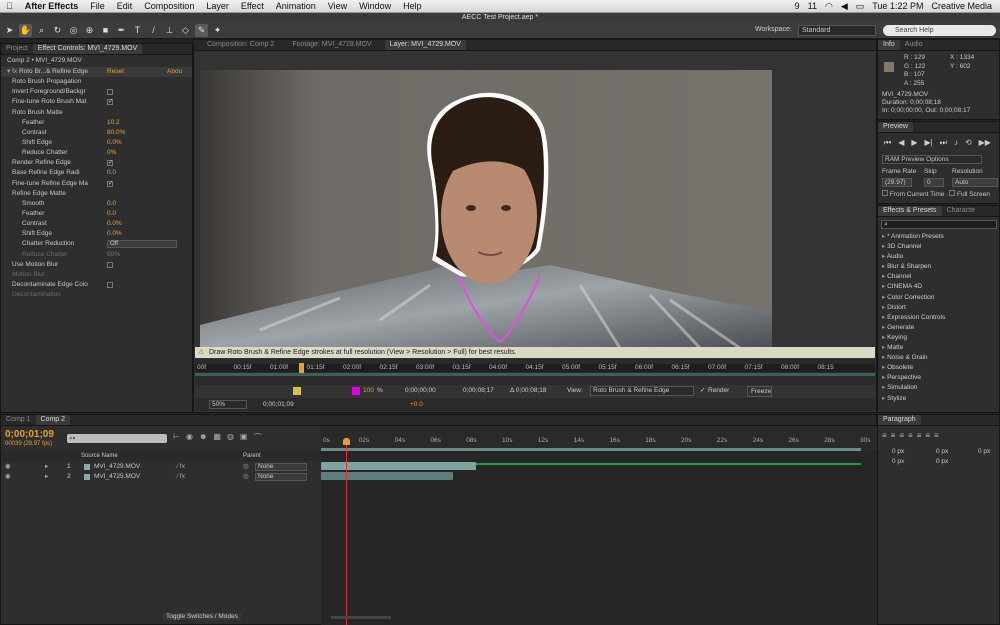  What do you see at coordinates (96, 163) in the screenshot?
I see `effect-property-row: Render Refine Edge ✓` at bounding box center [96, 163].